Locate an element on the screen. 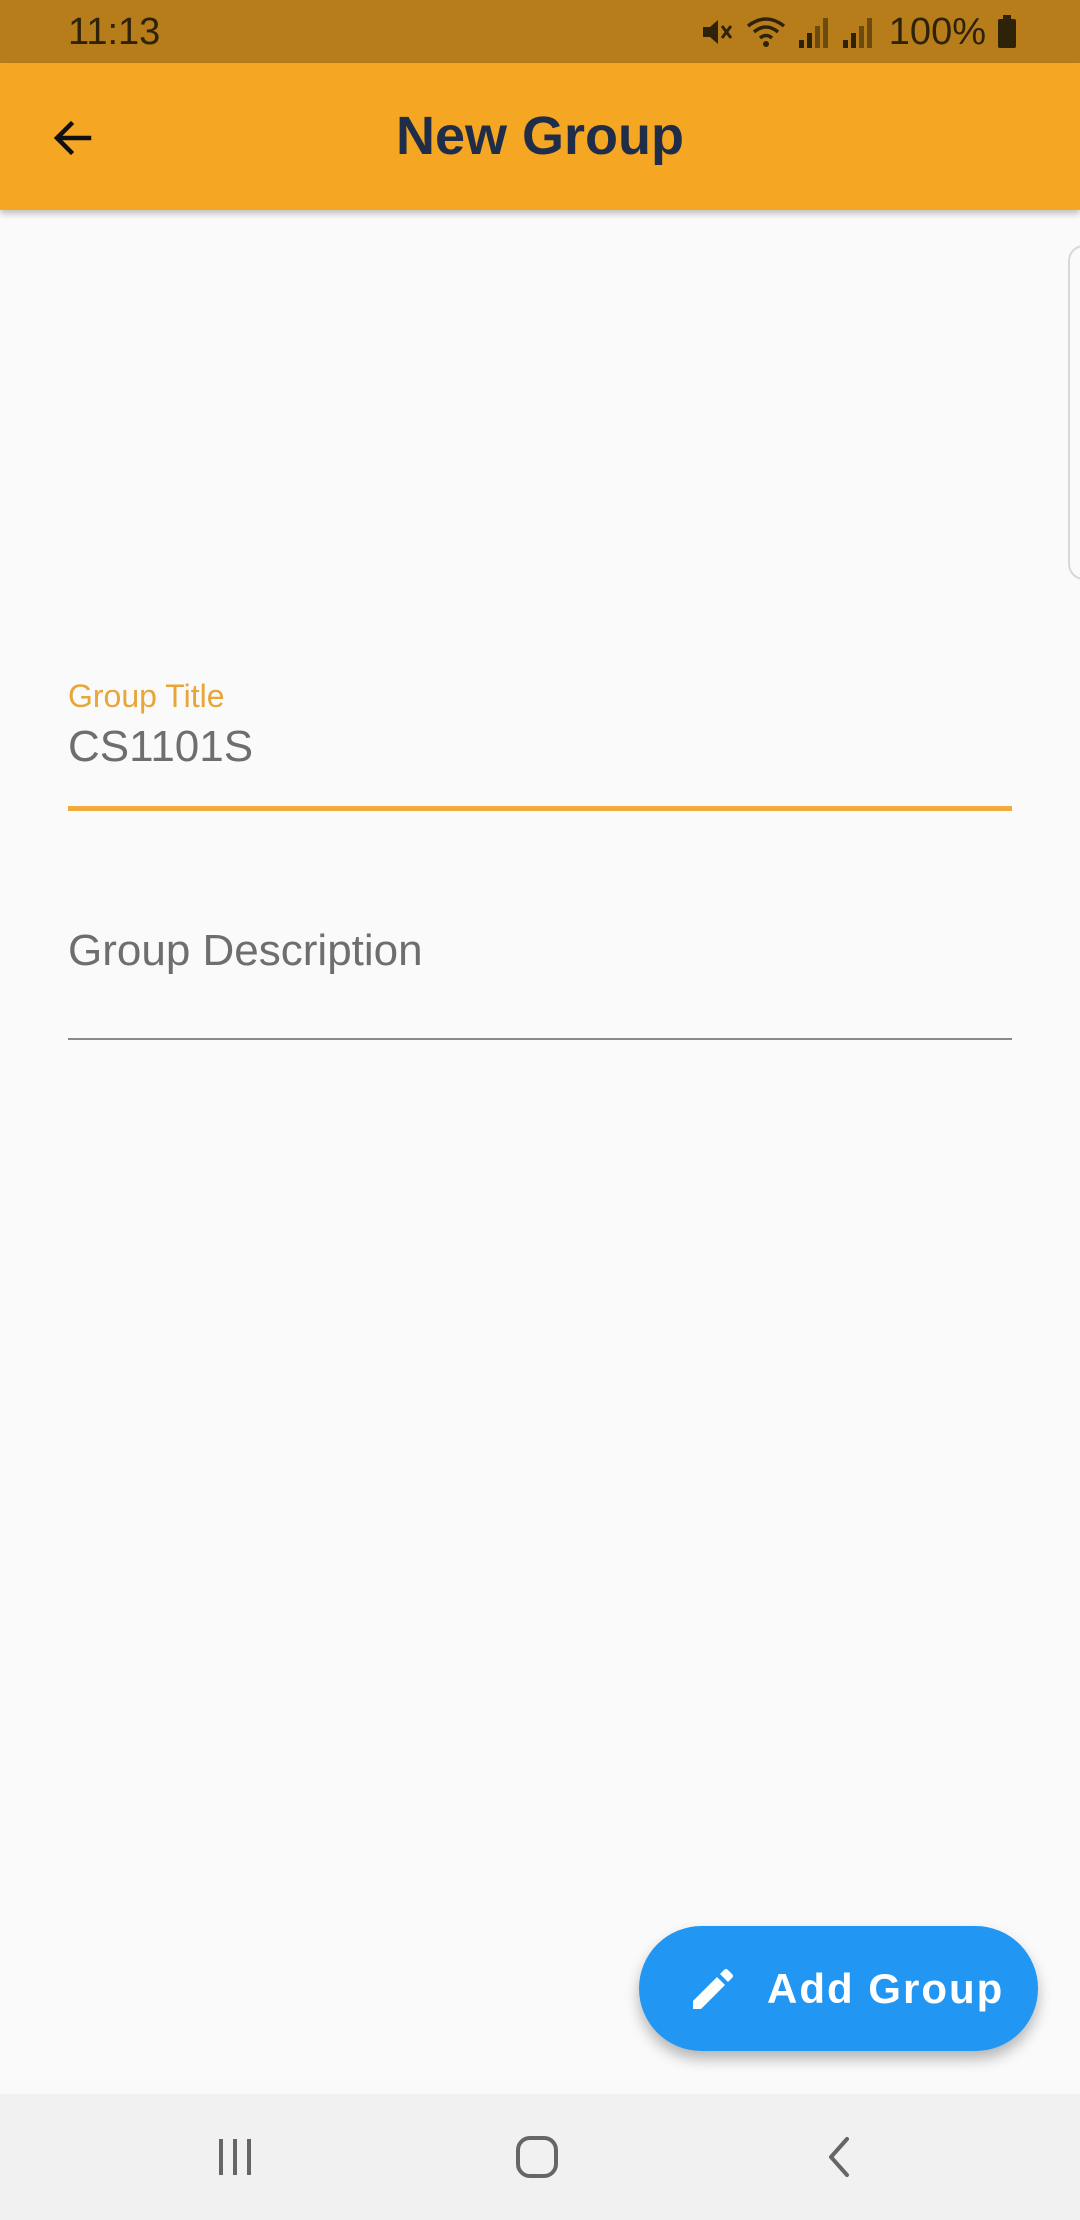  nav-back-button is located at coordinates (839, 2157).